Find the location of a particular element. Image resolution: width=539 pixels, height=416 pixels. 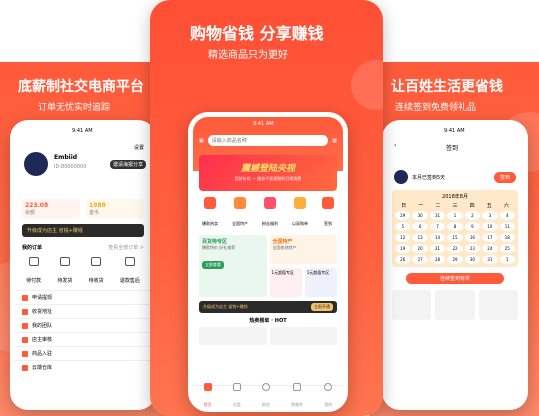

coins-label: 金币 is located at coordinates (94, 213).